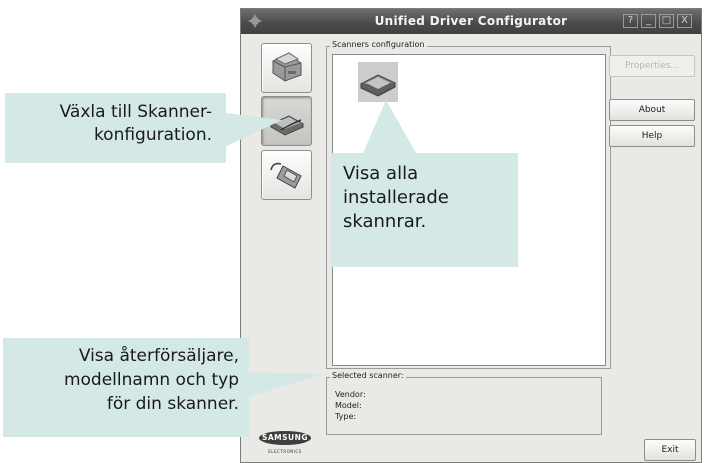 The height and width of the screenshot is (463, 705). I want to click on callout-line: installerade, so click(396, 197).